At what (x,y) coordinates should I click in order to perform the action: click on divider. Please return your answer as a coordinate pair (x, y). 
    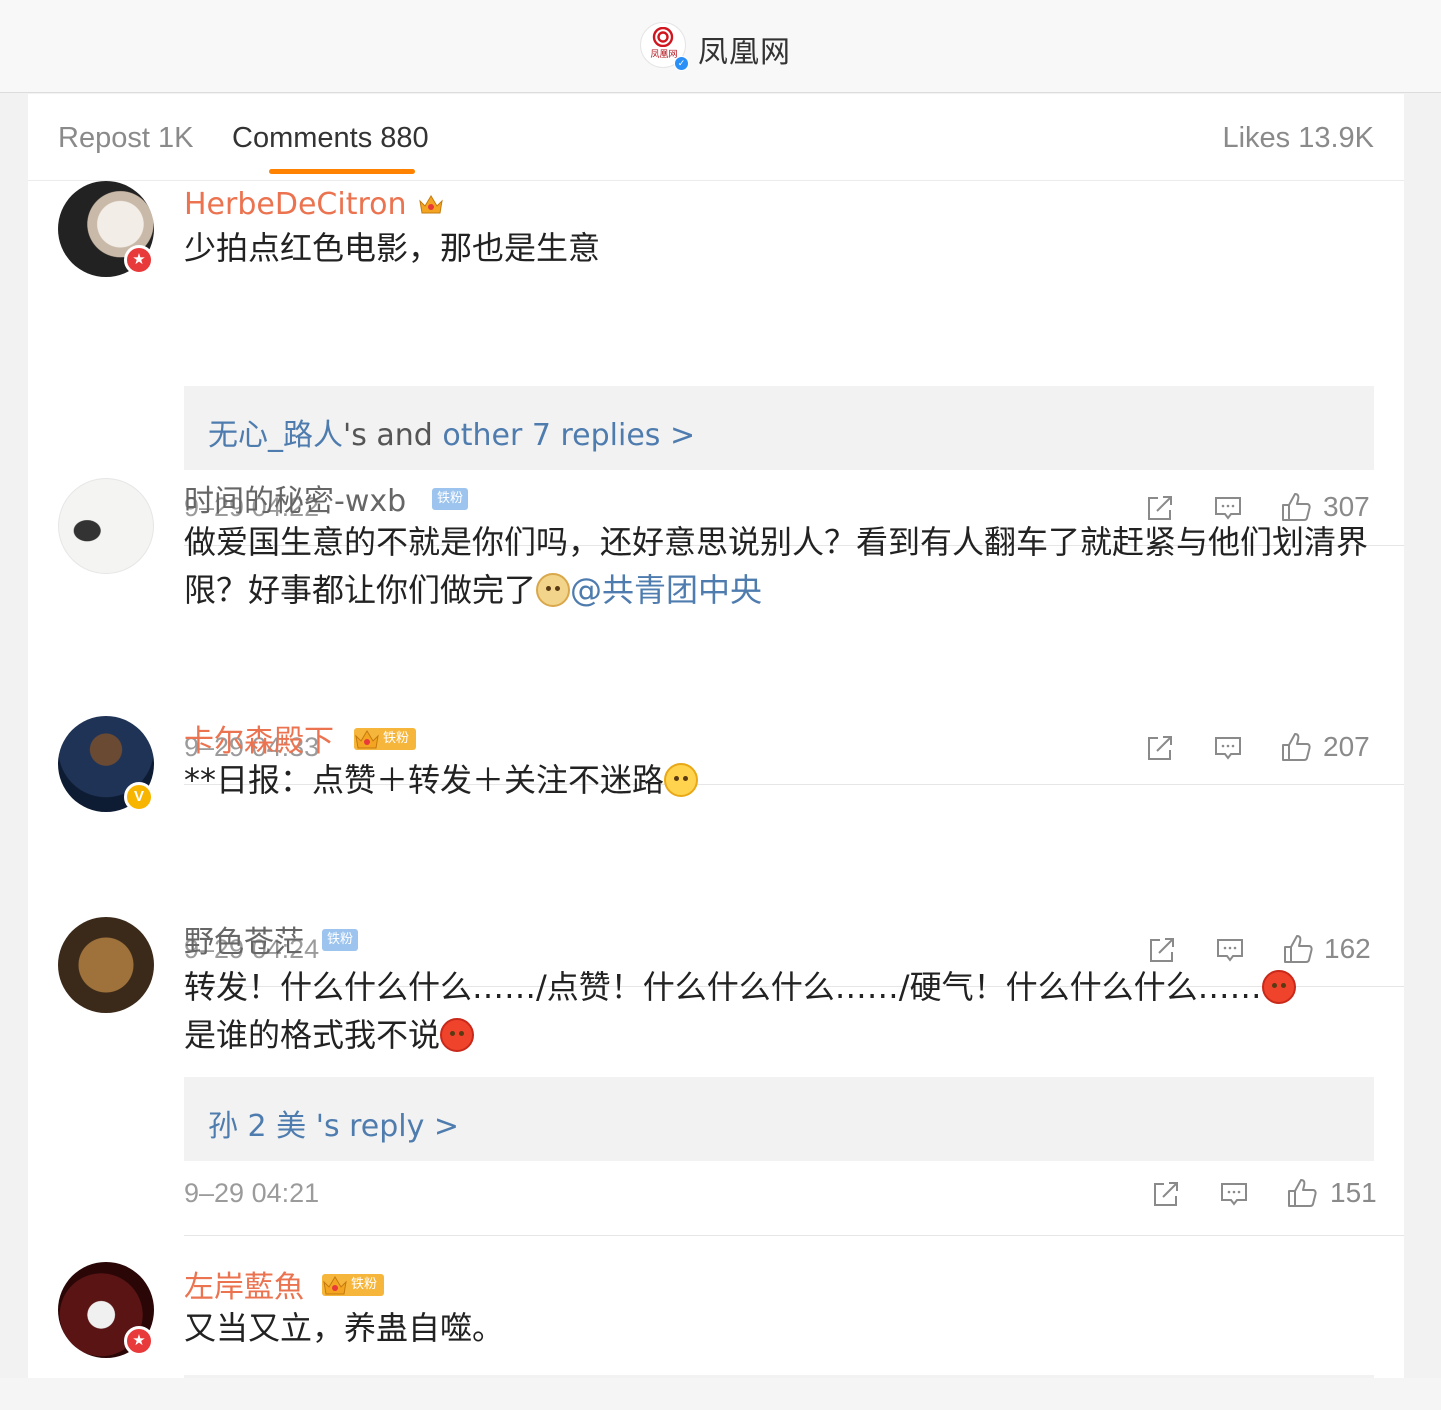
    Looking at the image, I should click on (794, 1235).